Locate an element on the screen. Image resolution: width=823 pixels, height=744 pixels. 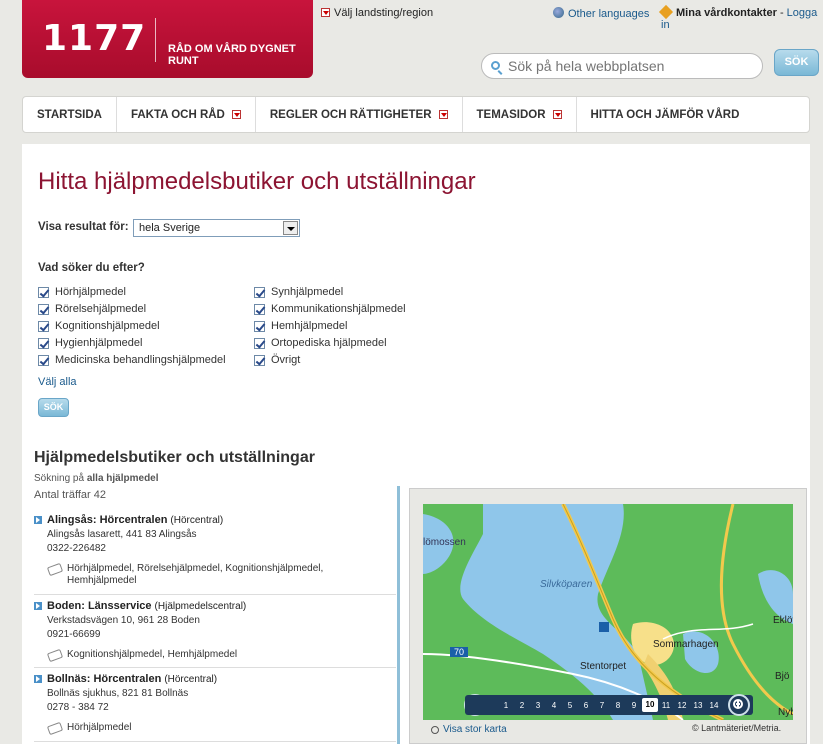
nav-label: STARTSIDA is located at coordinates (69, 114).